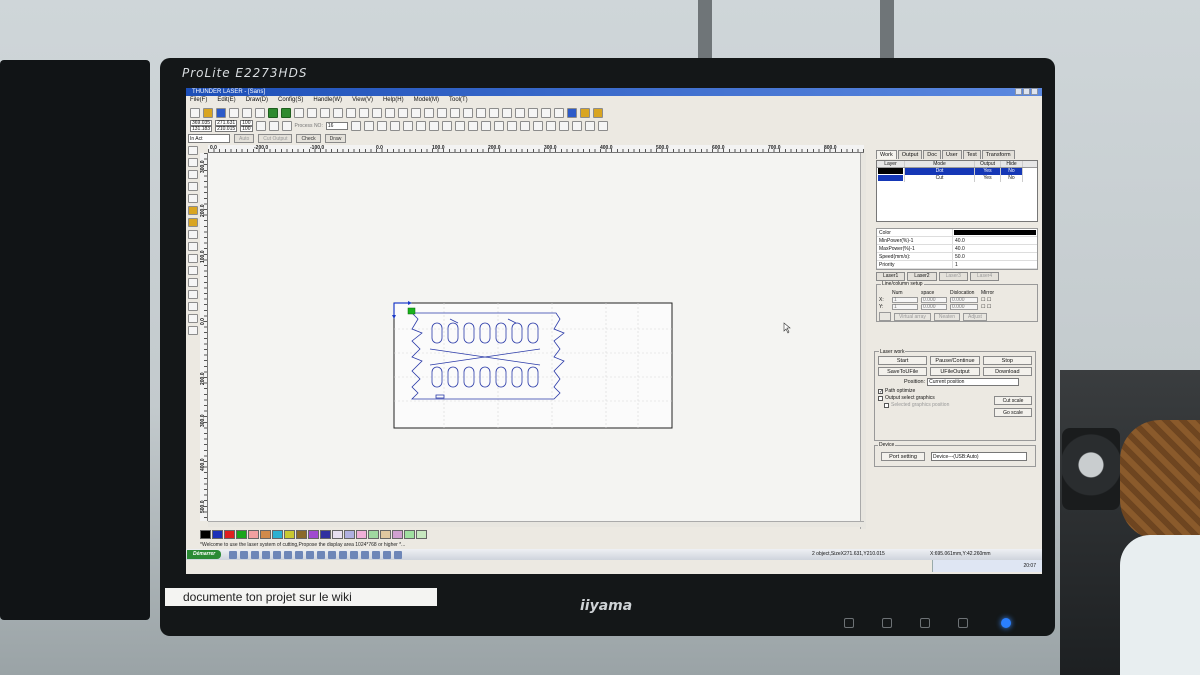  I want to click on selected-position-checkbox, so click(886, 405).